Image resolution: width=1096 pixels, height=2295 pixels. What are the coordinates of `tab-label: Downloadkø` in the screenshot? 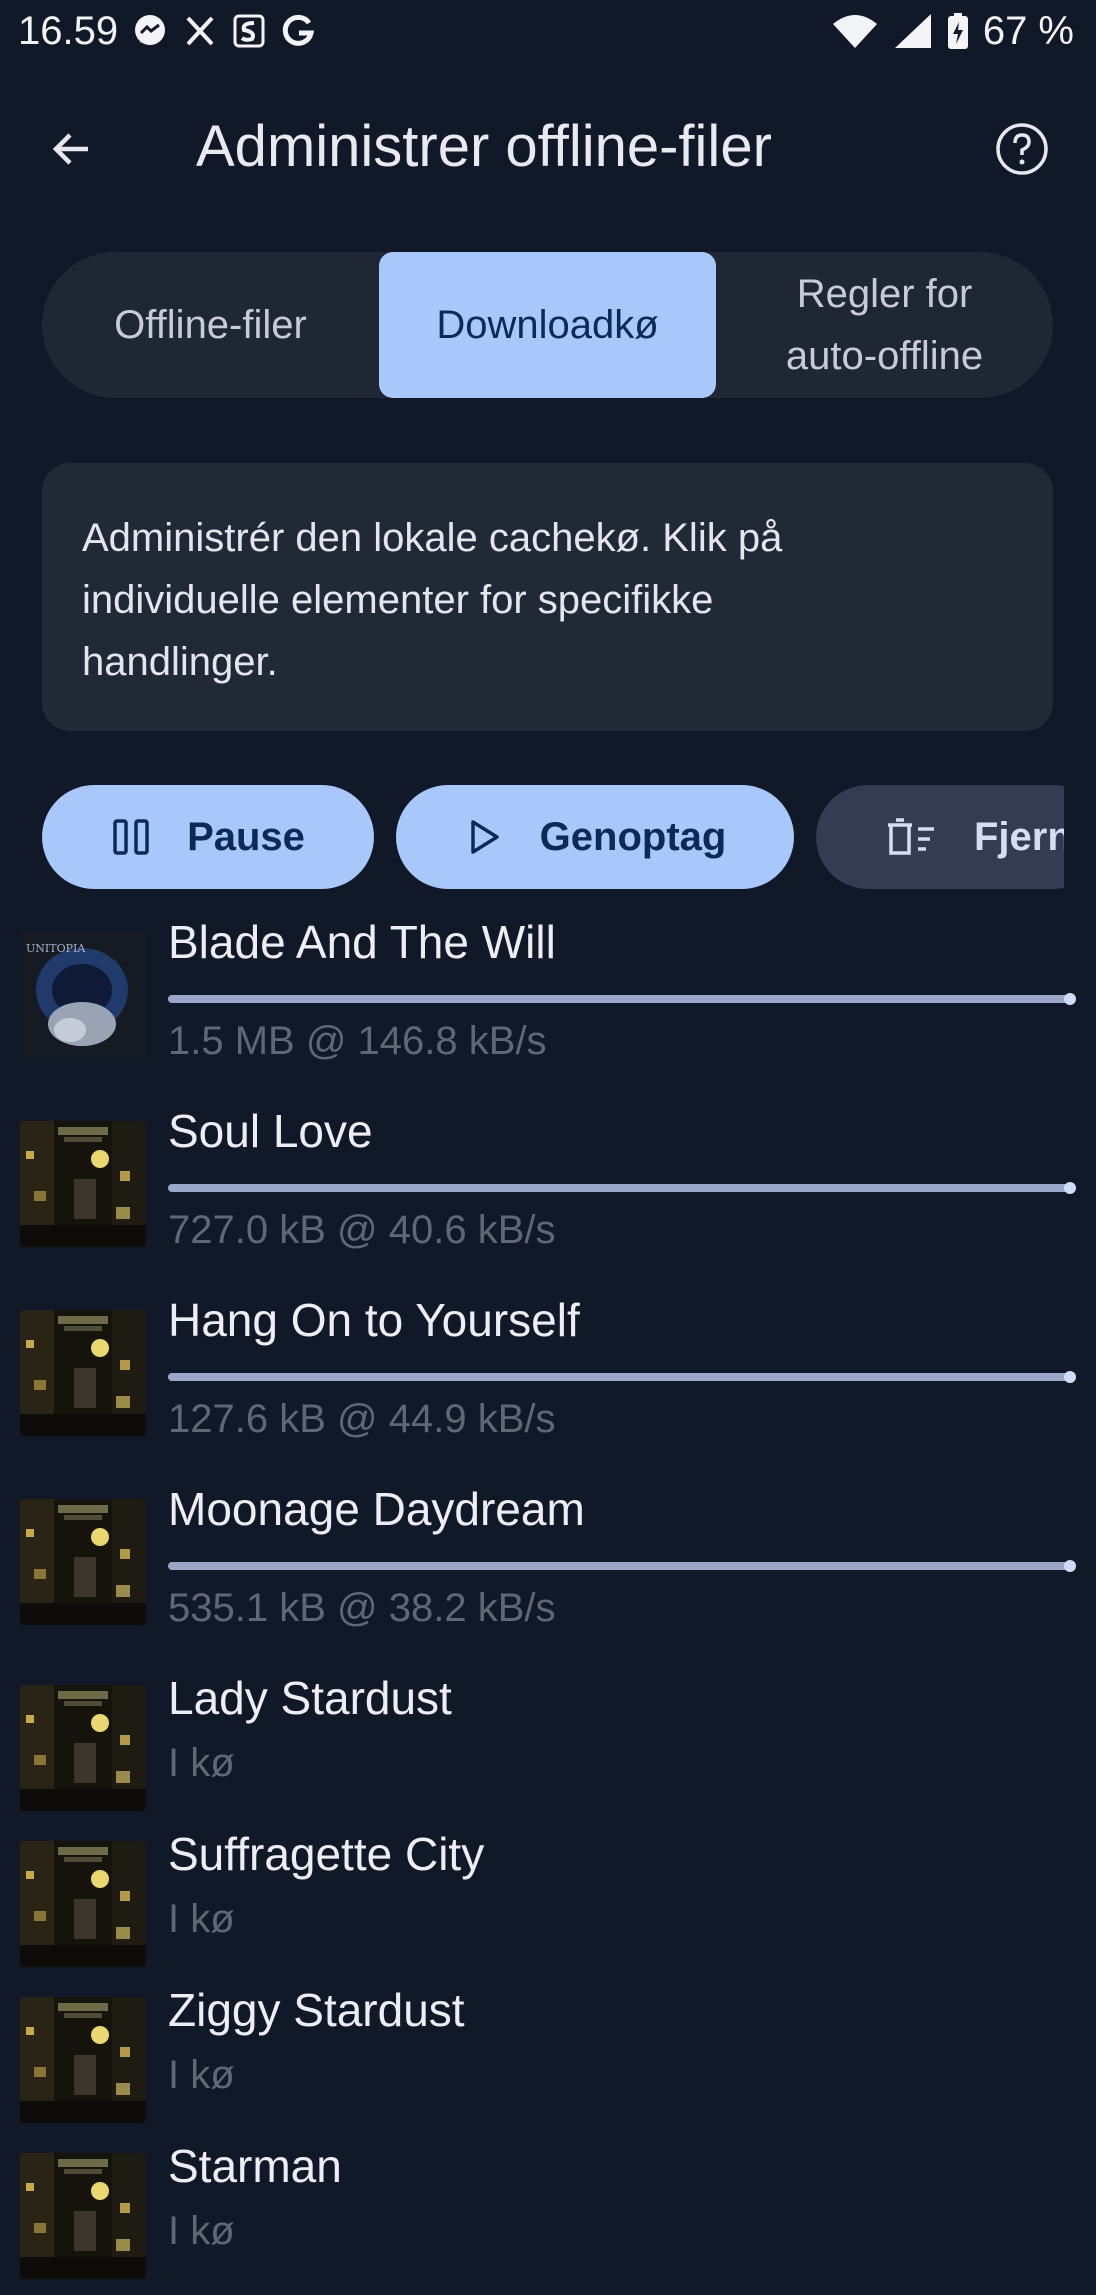 It's located at (547, 325).